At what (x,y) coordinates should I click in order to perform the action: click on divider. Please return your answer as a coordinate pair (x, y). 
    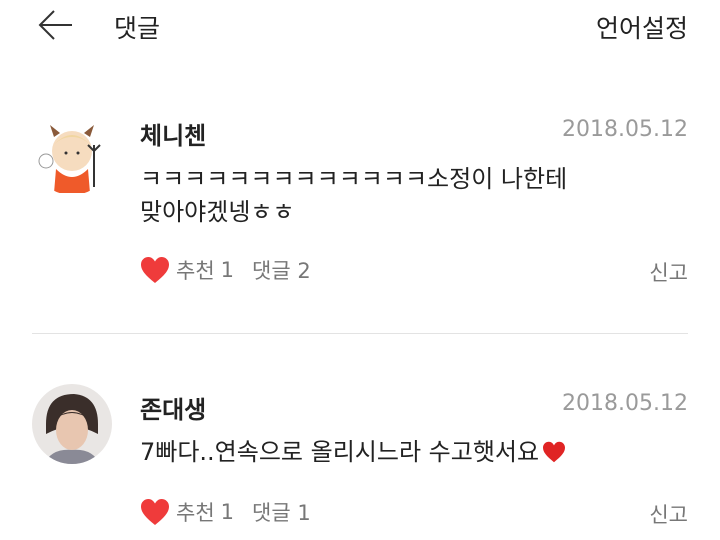
    Looking at the image, I should click on (360, 333).